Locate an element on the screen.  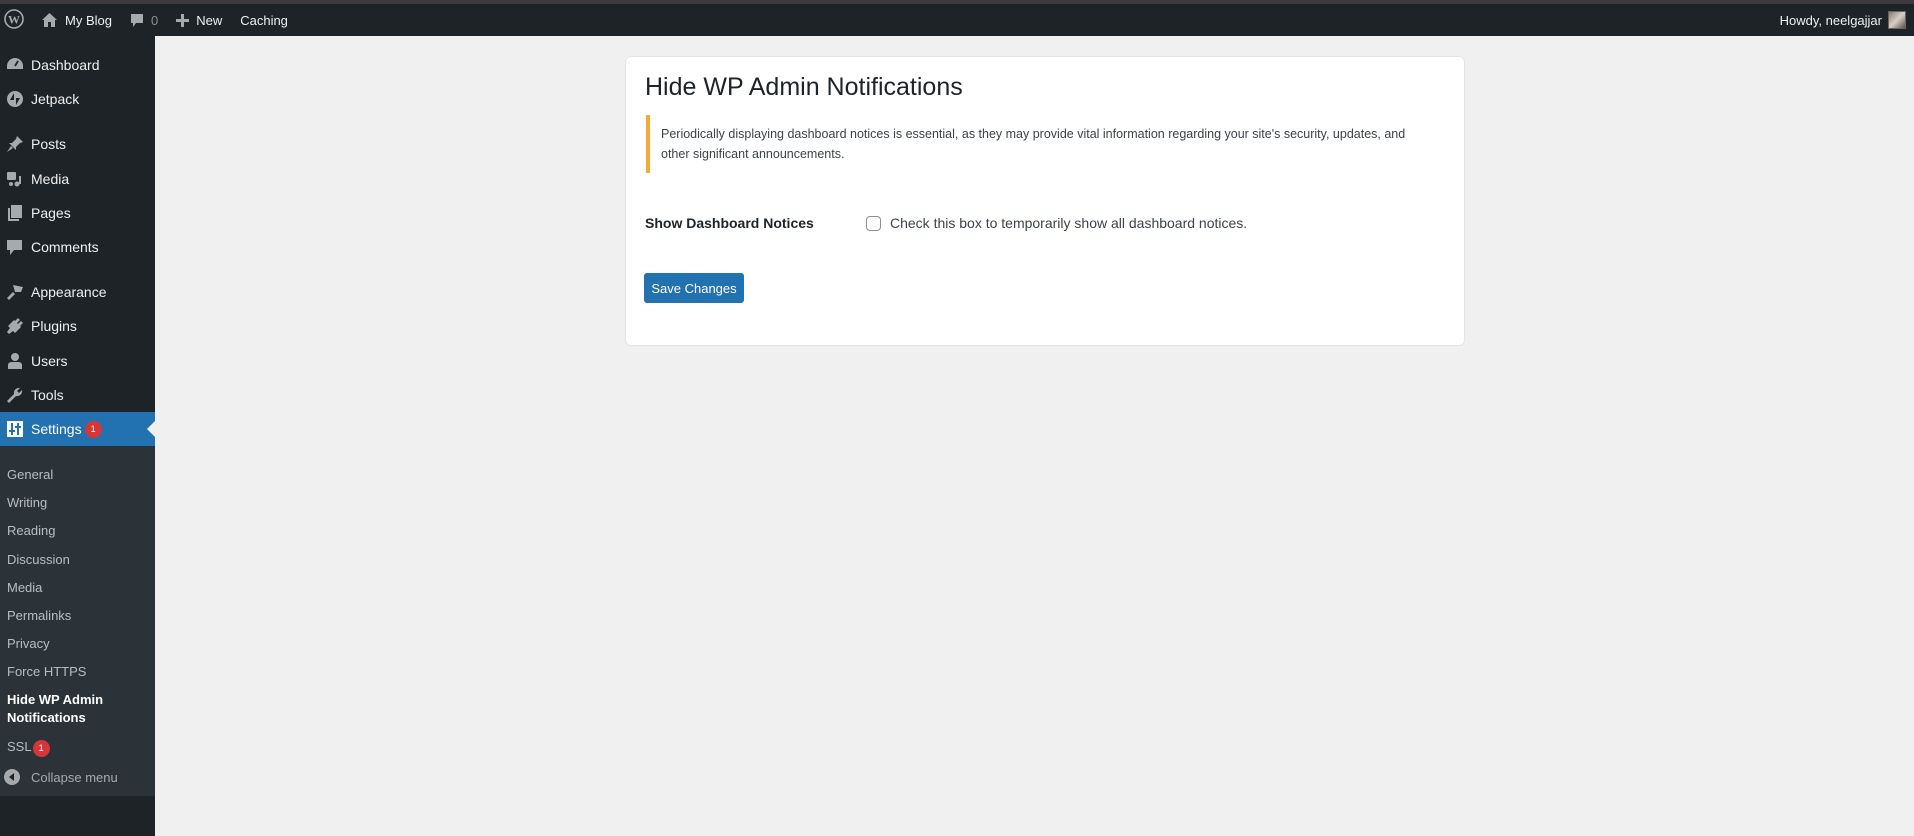
my-account-link: Howdy, neelgajjar is located at coordinates (1847, 20).